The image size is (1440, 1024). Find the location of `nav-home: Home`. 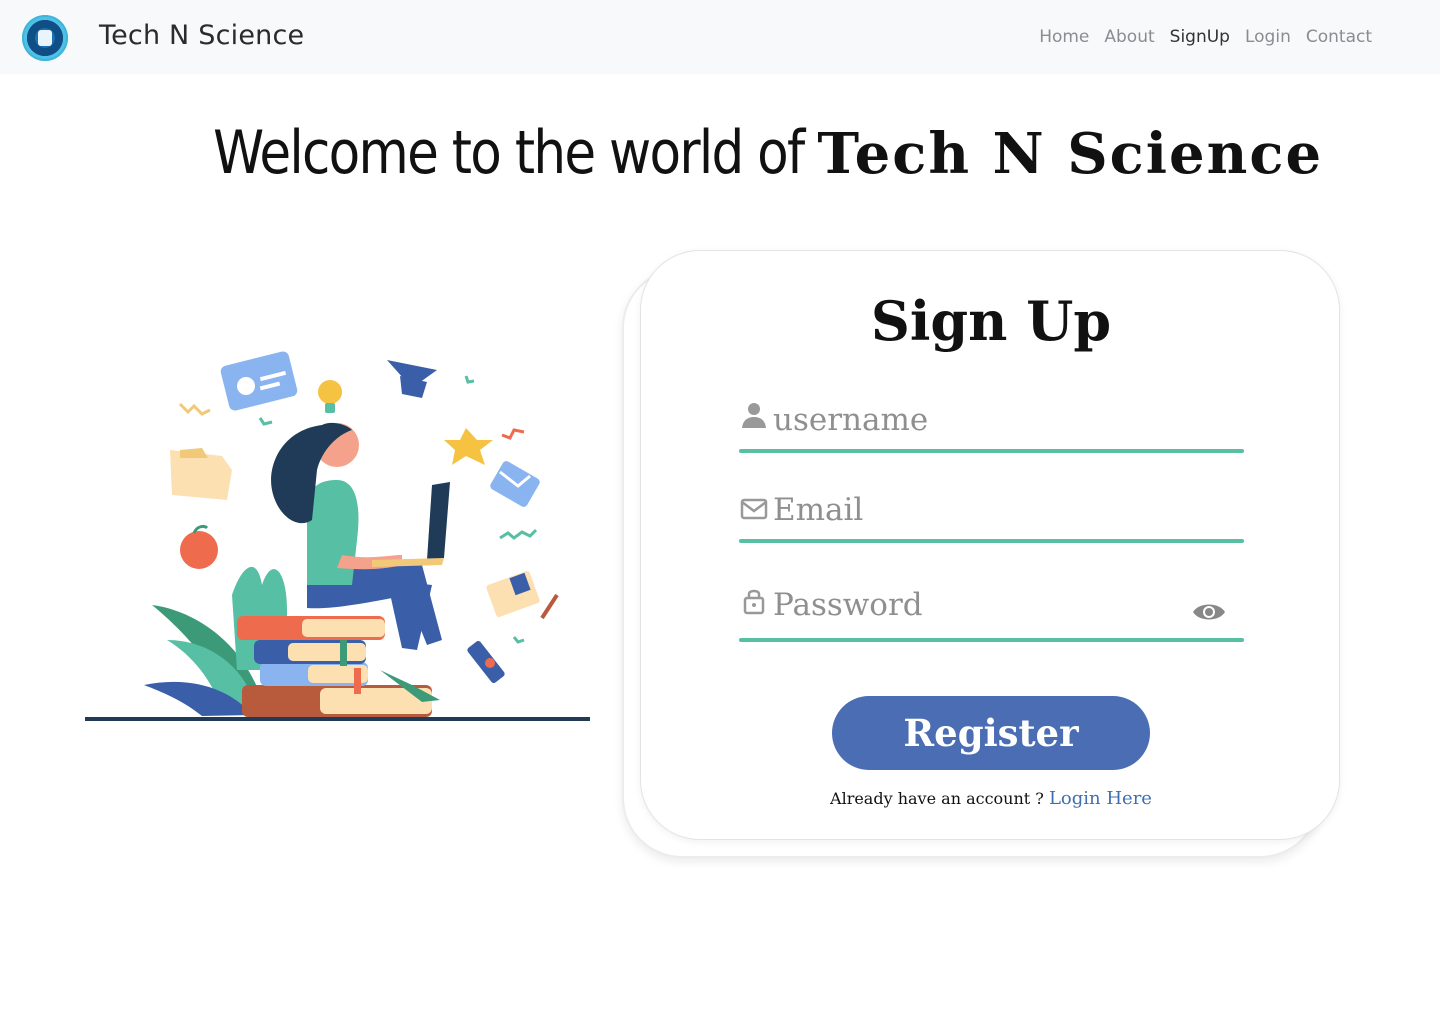

nav-home: Home is located at coordinates (1064, 37).